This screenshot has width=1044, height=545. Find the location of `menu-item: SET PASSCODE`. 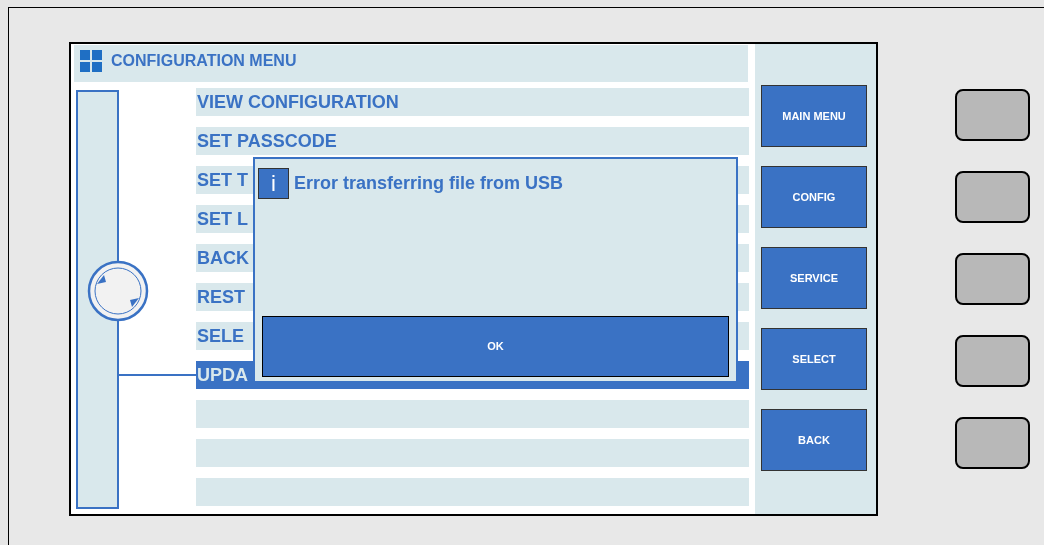

menu-item: SET PASSCODE is located at coordinates (472, 141).